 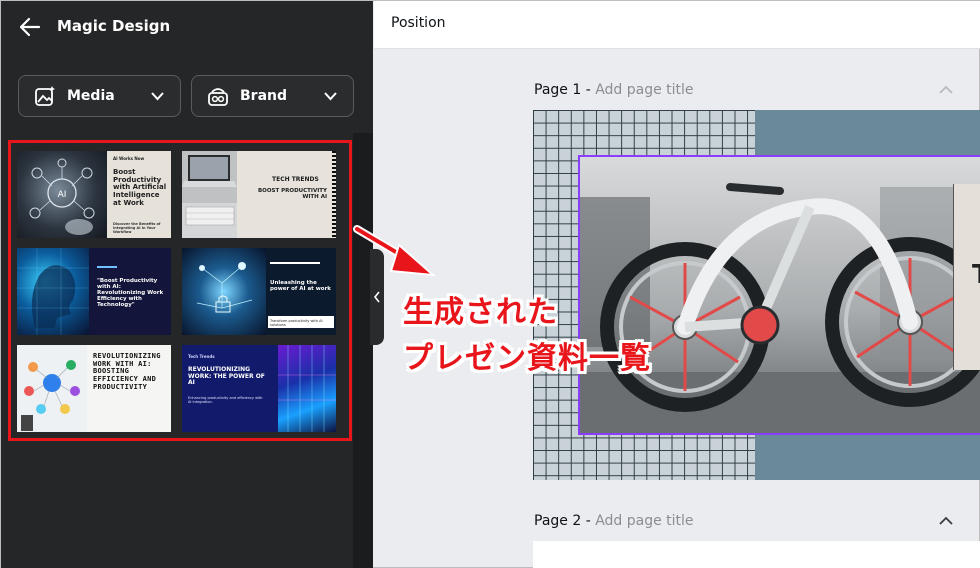 I want to click on template-4-title: Unleashing the power of AI at work, so click(x=300, y=286).